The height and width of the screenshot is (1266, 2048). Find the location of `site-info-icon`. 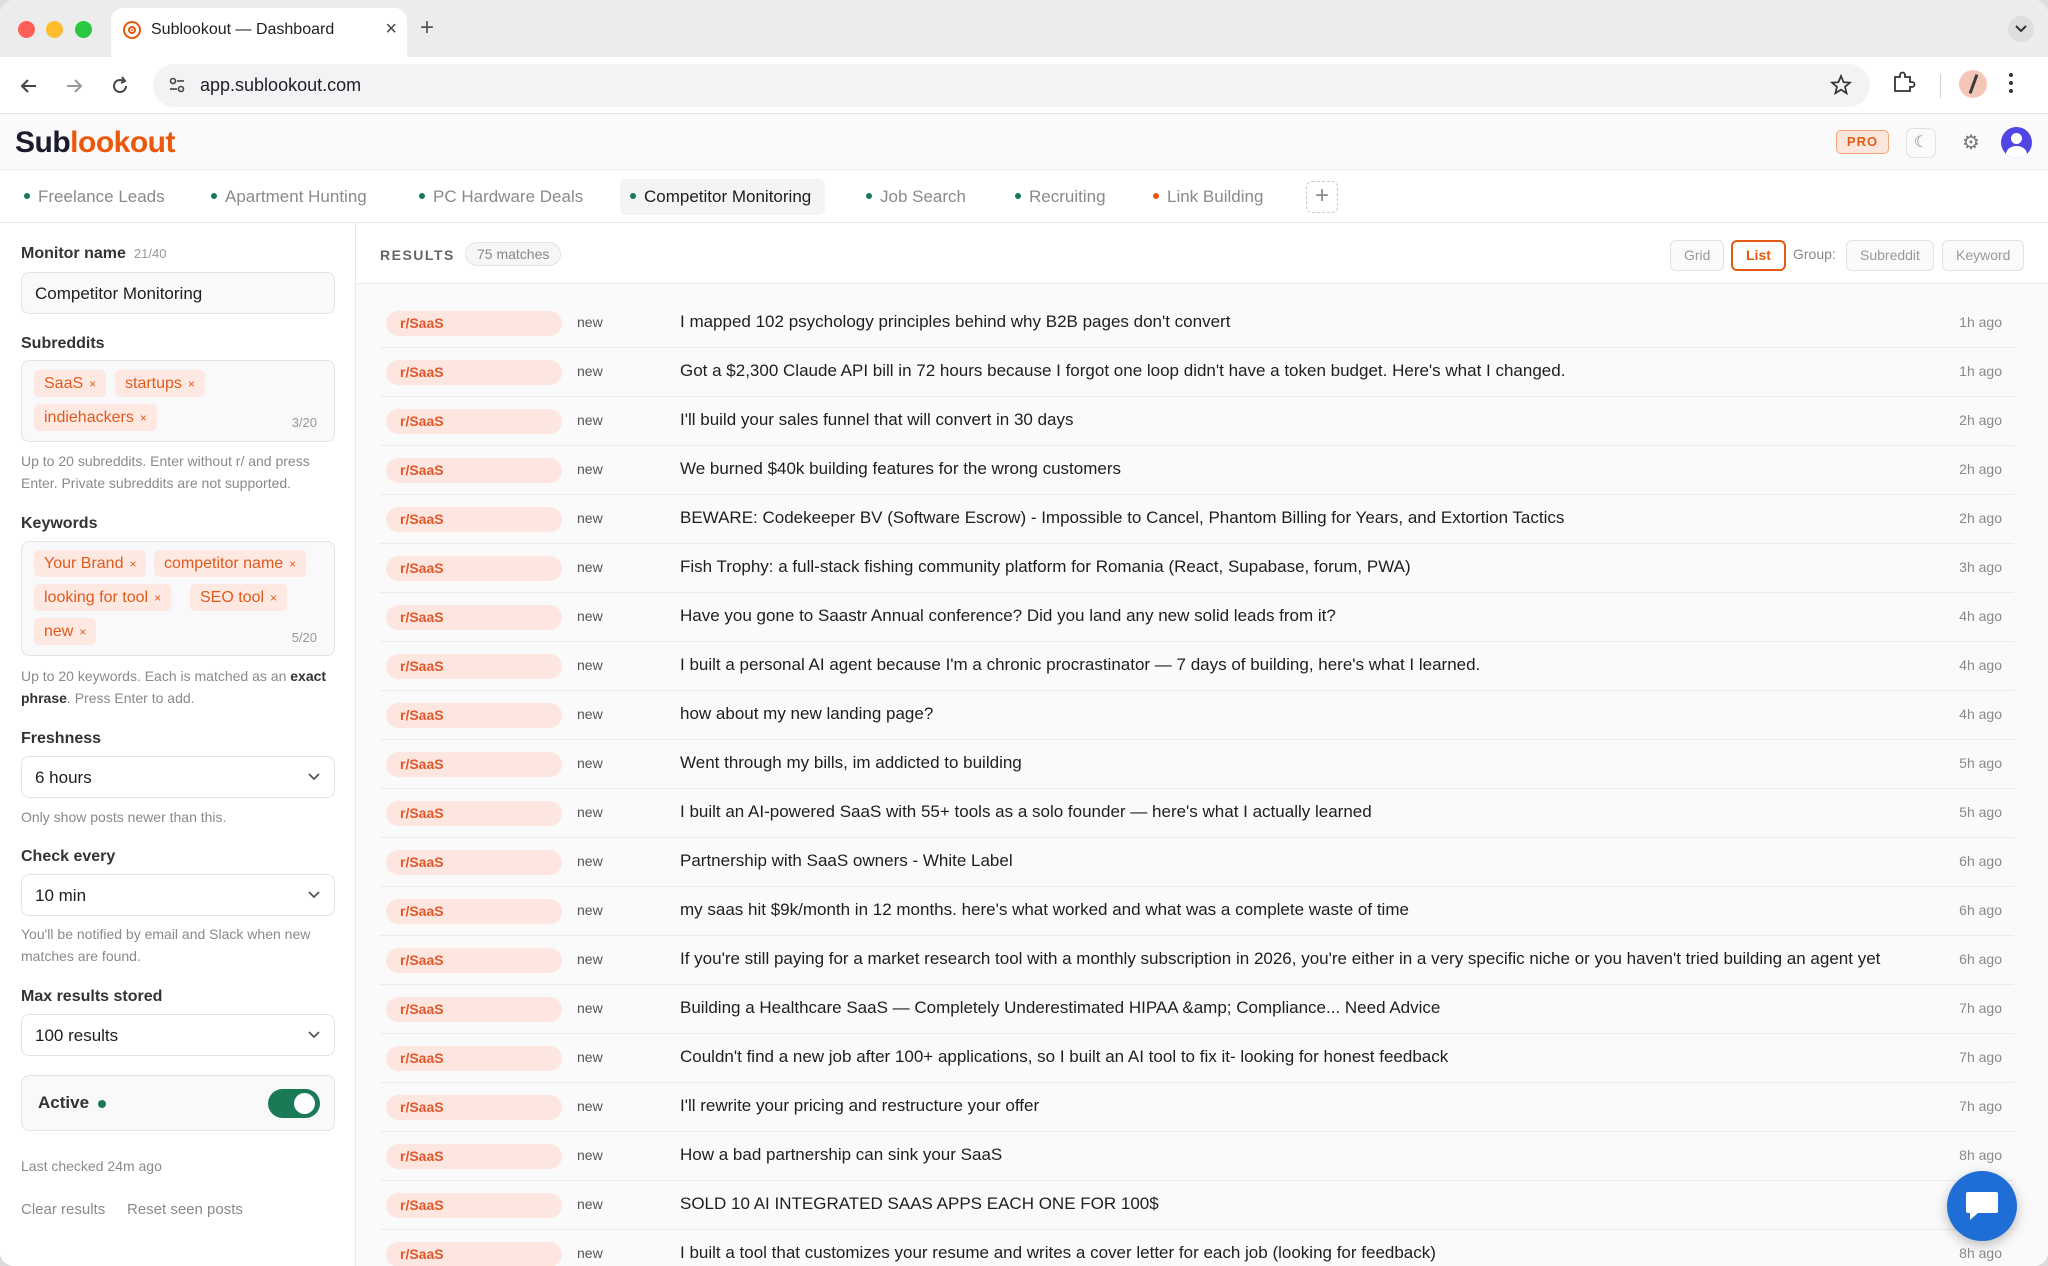

site-info-icon is located at coordinates (177, 87).